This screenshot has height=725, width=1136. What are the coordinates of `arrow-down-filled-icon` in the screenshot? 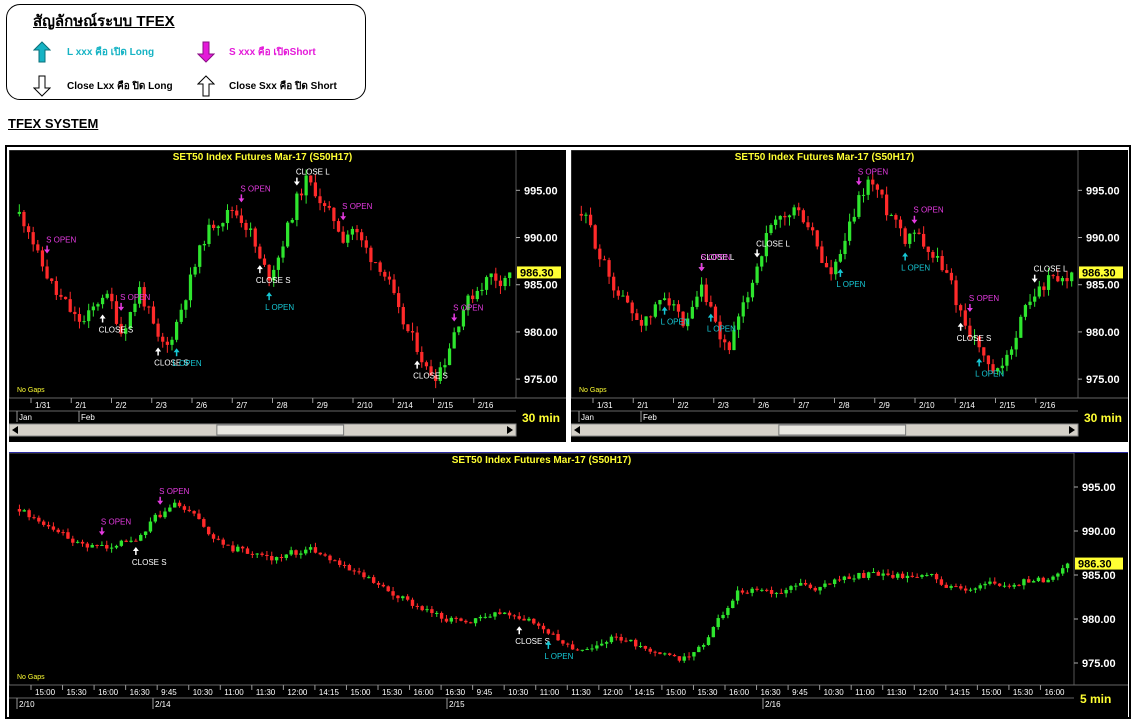 It's located at (206, 52).